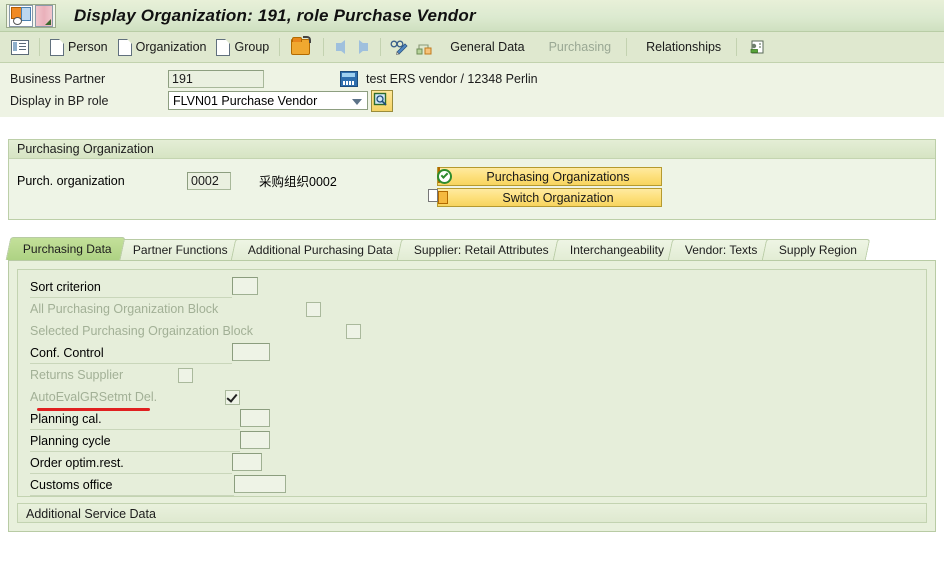 The height and width of the screenshot is (586, 944). I want to click on form-row-sort-criterion: Sort criterion, so click(472, 287).